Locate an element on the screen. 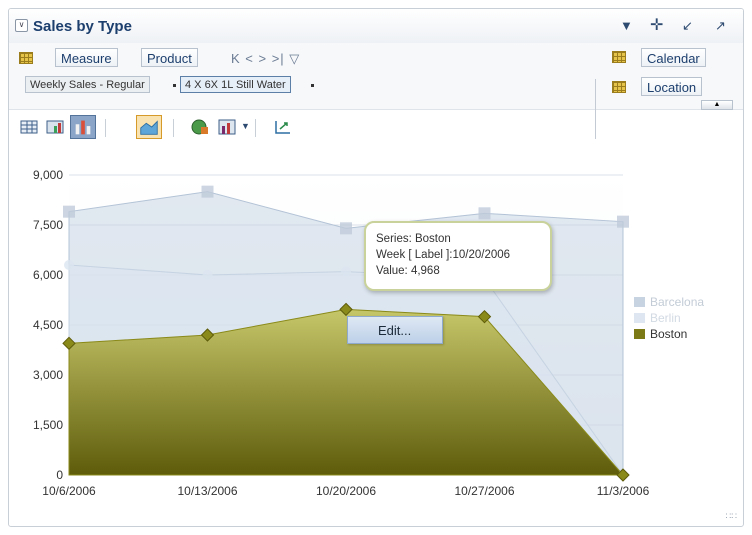  legend-item-barcelona: Barcelona is located at coordinates (669, 302).